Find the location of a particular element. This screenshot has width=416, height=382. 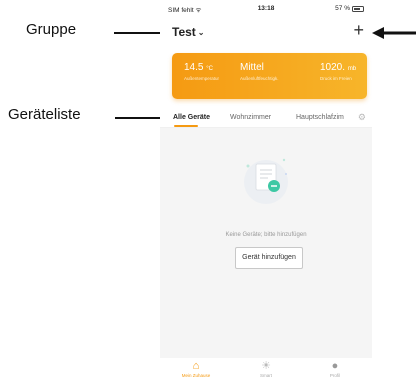

annotation-group-label: Gruppe is located at coordinates (51, 29).